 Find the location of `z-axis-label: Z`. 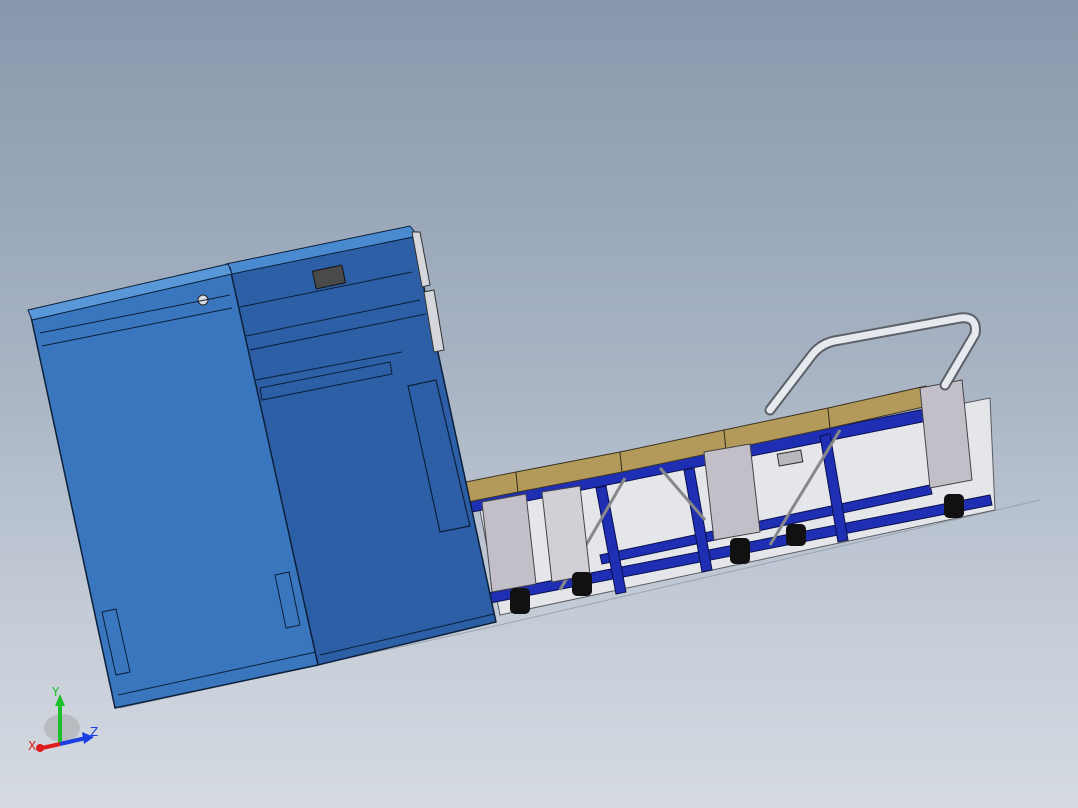

z-axis-label: Z is located at coordinates (94, 732).